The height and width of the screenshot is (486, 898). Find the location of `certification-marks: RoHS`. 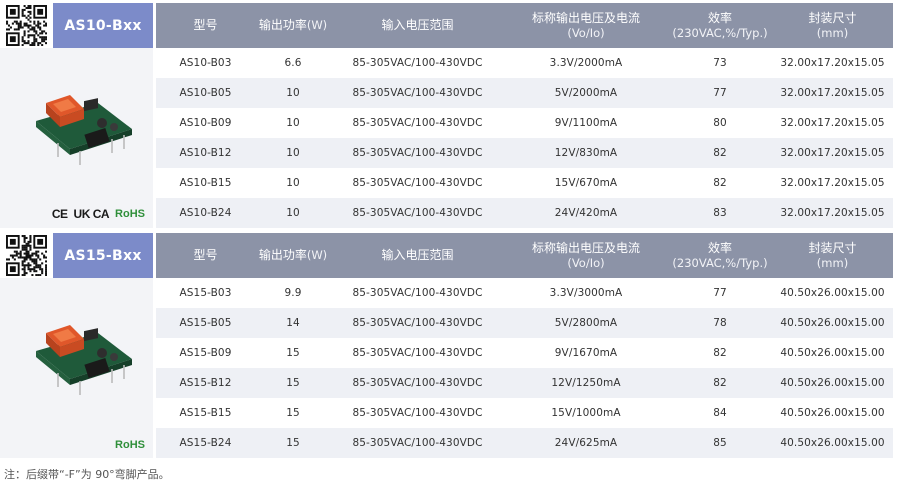

certification-marks: RoHS is located at coordinates (130, 445).